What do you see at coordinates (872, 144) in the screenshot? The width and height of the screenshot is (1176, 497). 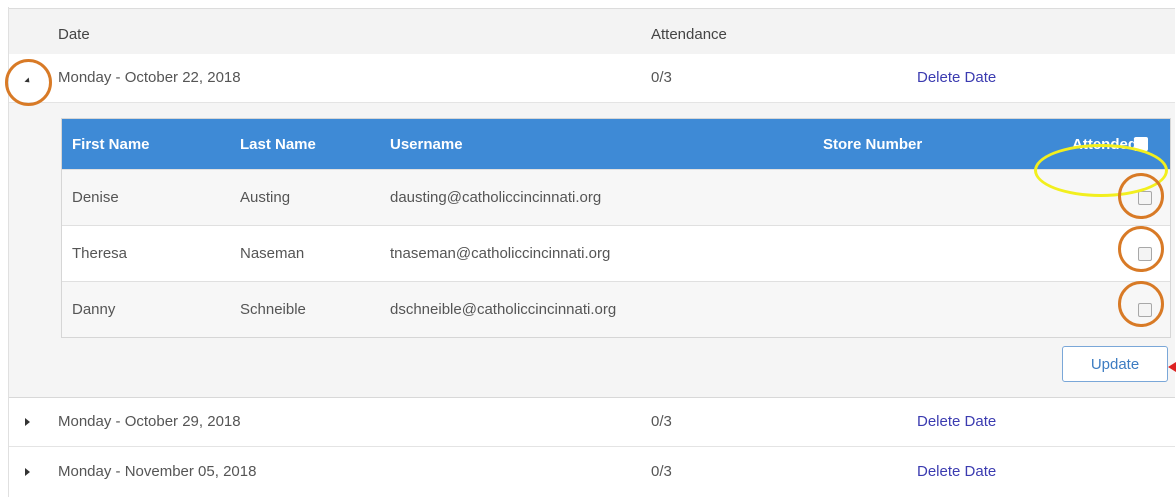 I see `store-number-header: Store Number` at bounding box center [872, 144].